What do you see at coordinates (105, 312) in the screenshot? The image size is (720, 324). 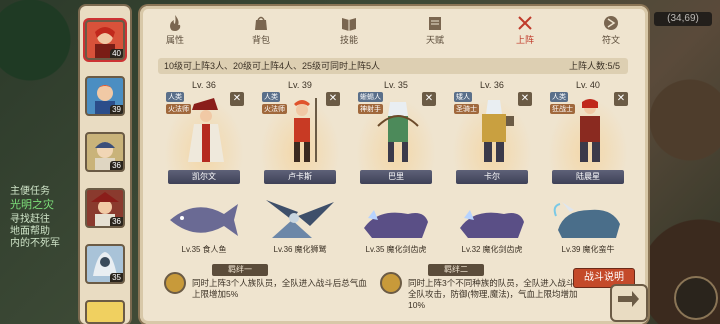 I see `hero-card` at bounding box center [105, 312].